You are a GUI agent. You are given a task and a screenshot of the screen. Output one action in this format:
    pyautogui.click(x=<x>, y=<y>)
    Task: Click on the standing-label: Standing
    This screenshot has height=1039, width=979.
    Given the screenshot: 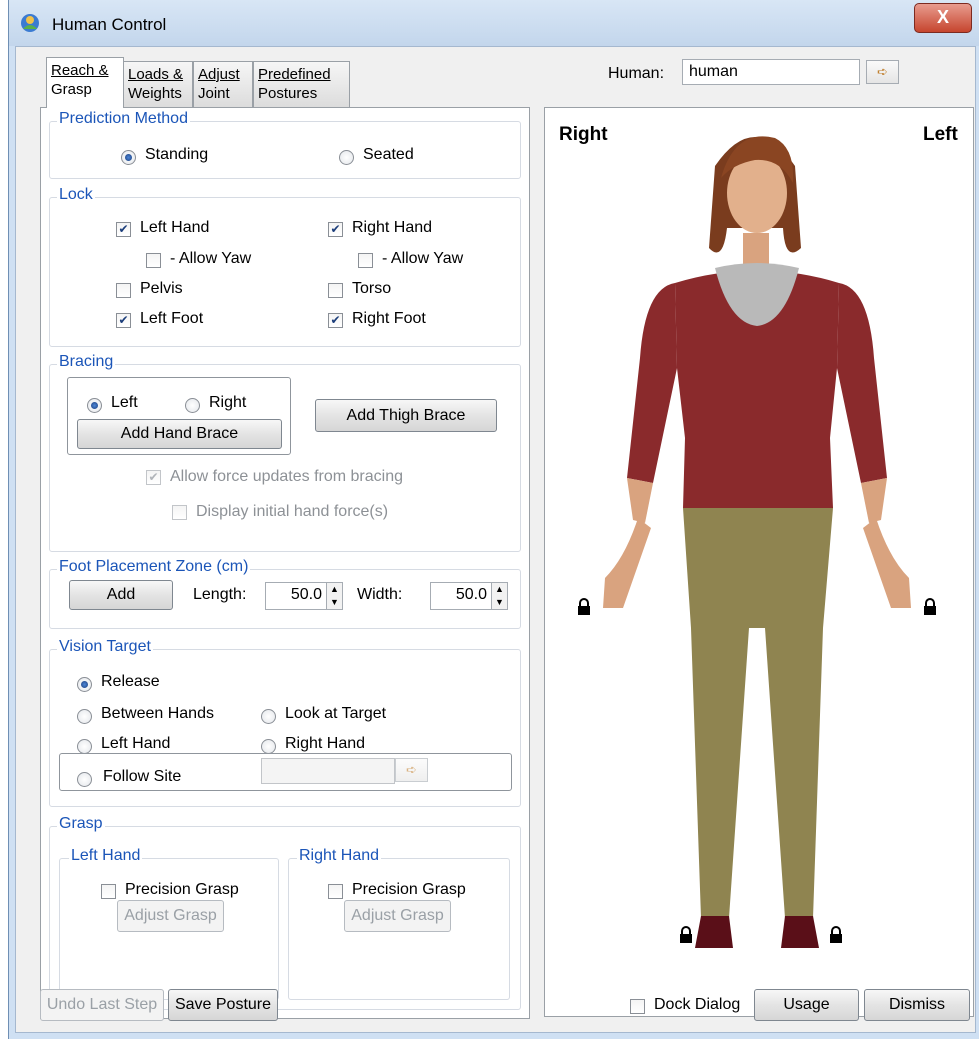 What is the action you would take?
    pyautogui.click(x=177, y=154)
    